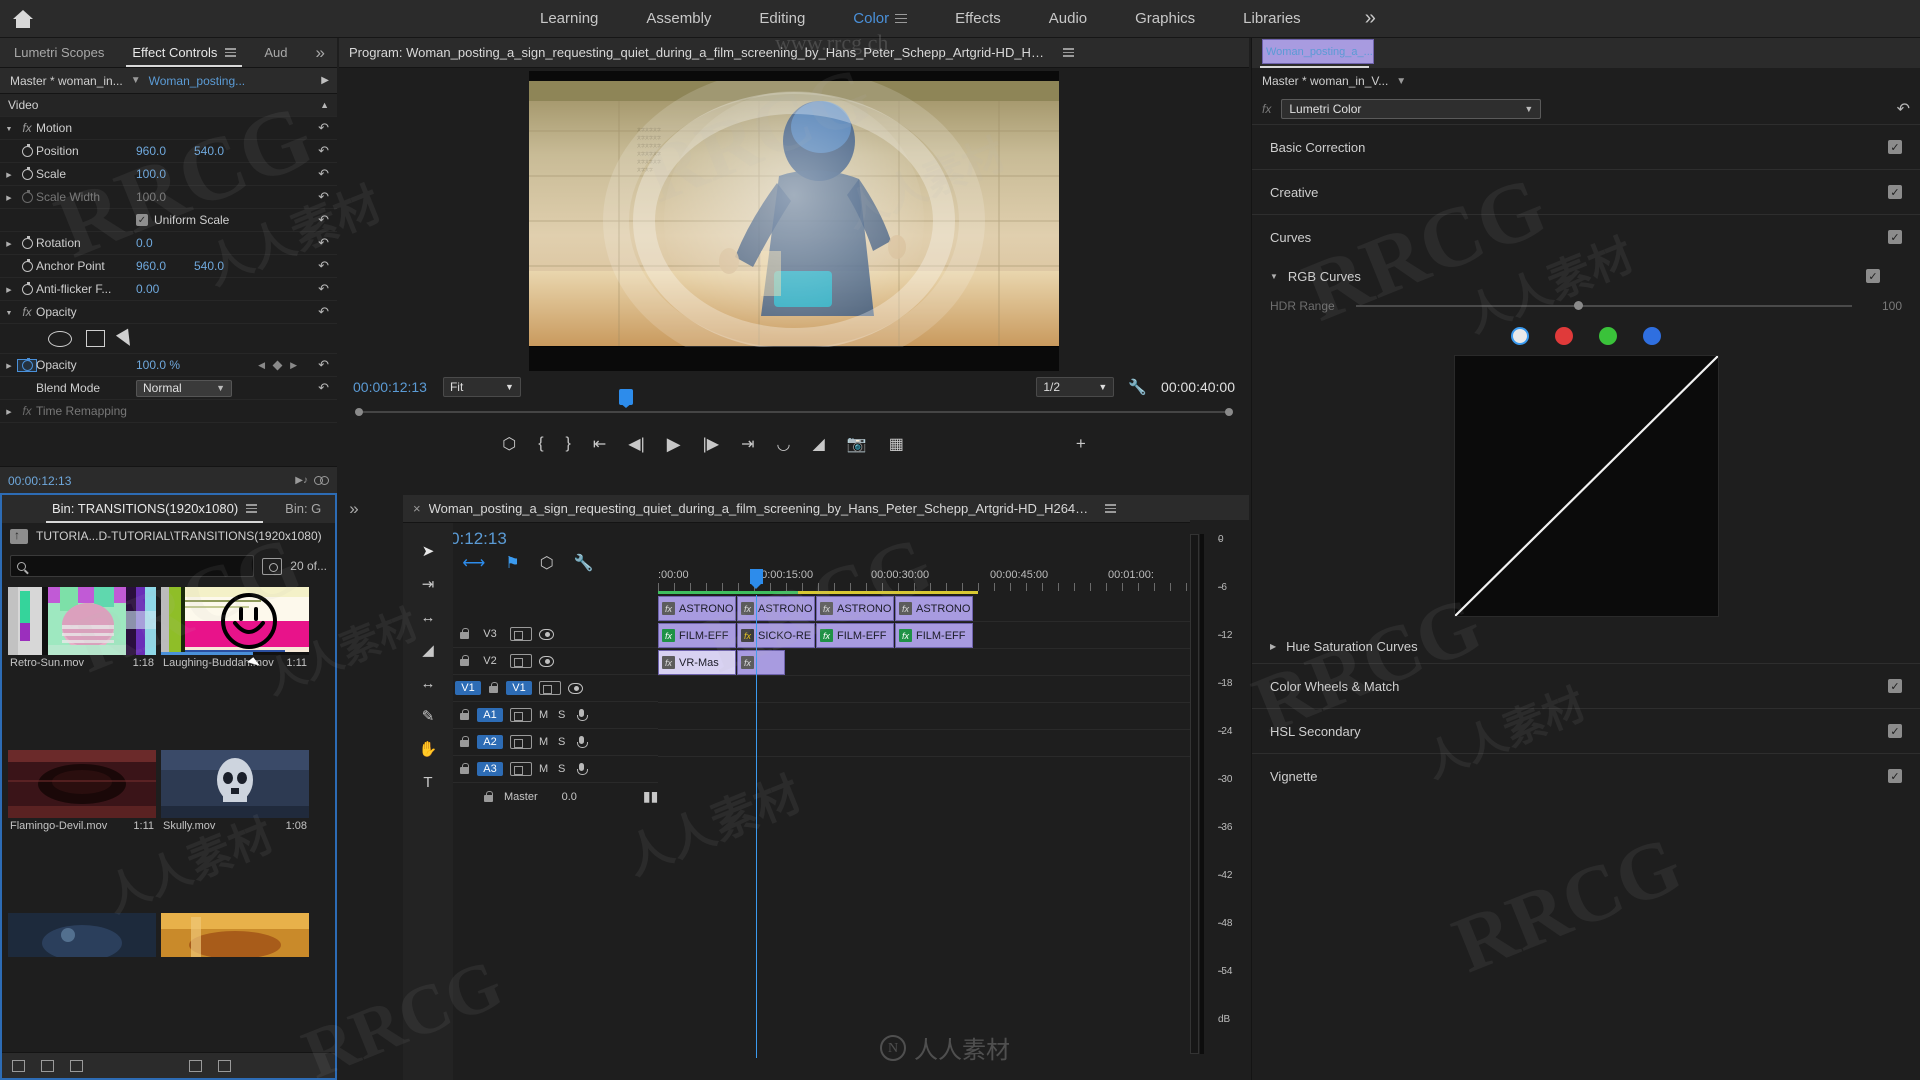 The width and height of the screenshot is (1920, 1080). What do you see at coordinates (1586, 276) in the screenshot?
I see `subsection-rgb-curves: ▼ RGB Curves ✓` at bounding box center [1586, 276].